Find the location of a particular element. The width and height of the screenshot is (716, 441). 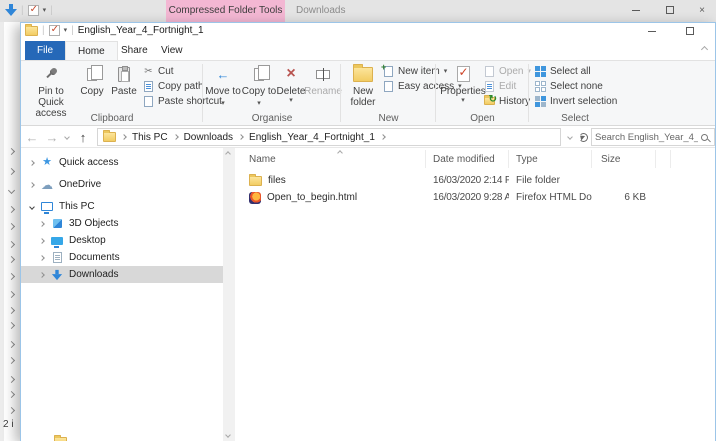

pin-to-quick-access-button: Pin to Quick access is located at coordinates (51, 91).